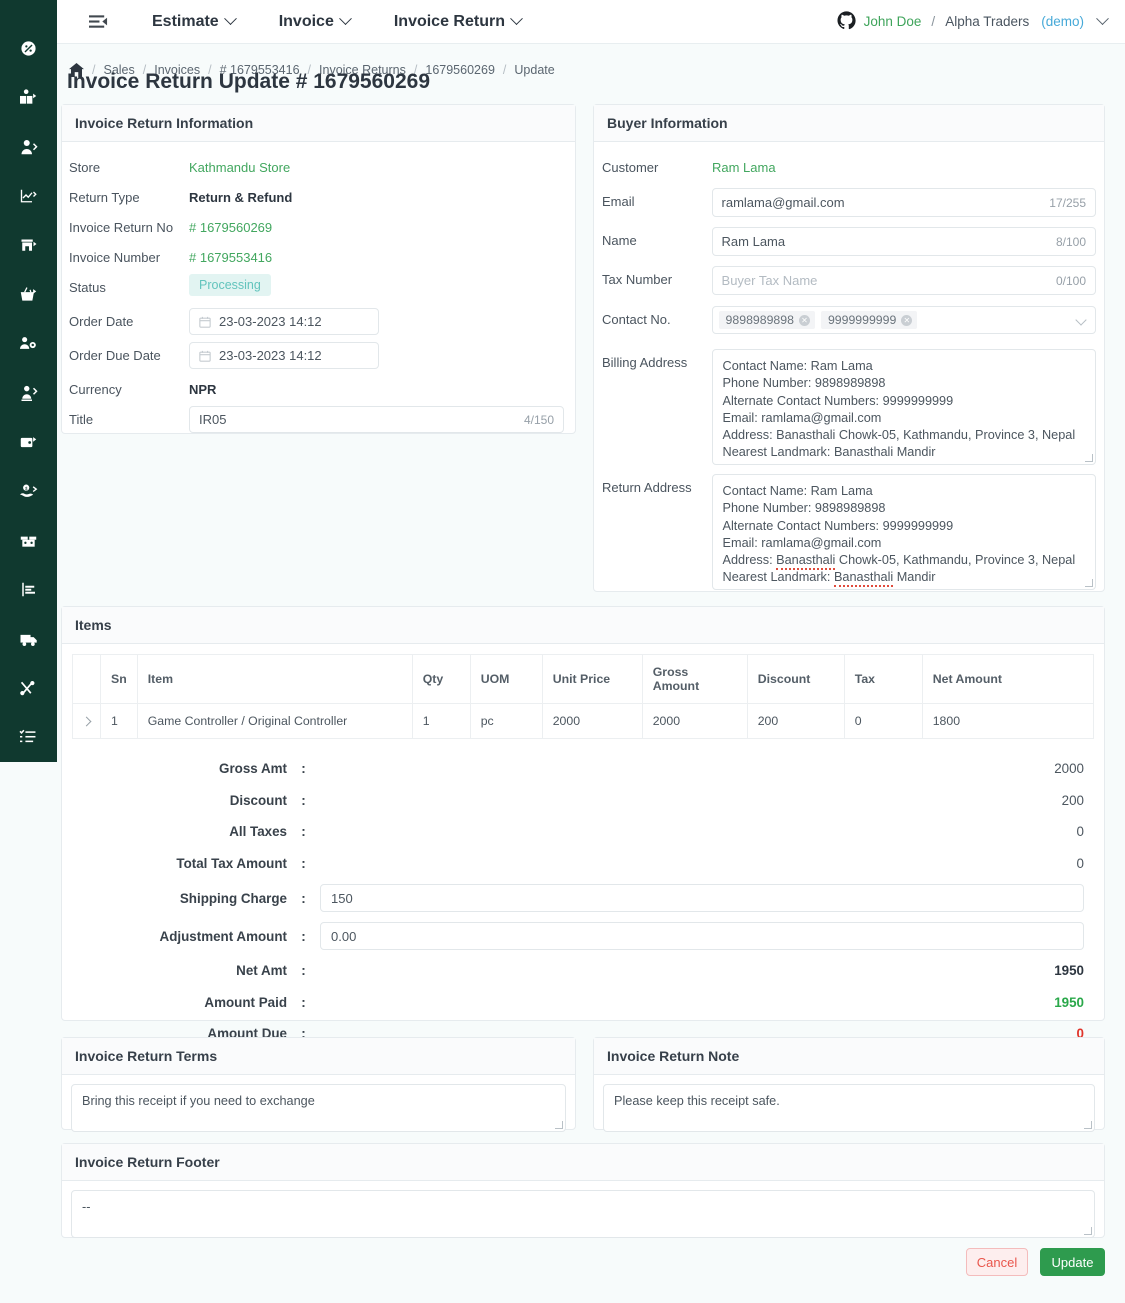 The height and width of the screenshot is (1303, 1125). What do you see at coordinates (441, 721) in the screenshot?
I see `row-qty: 1` at bounding box center [441, 721].